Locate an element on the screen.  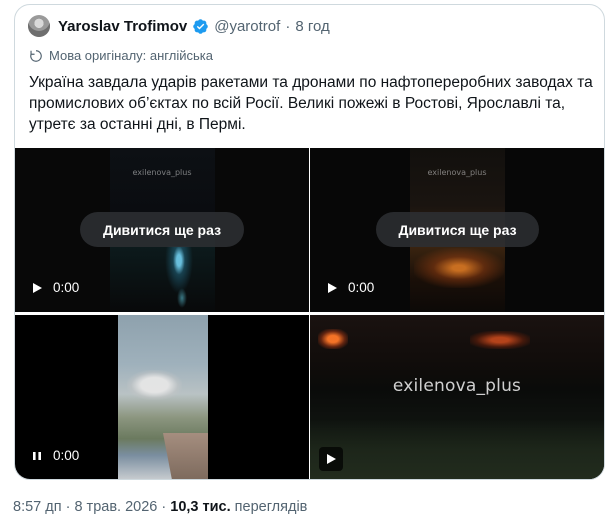
gif-play-button is located at coordinates (331, 459).